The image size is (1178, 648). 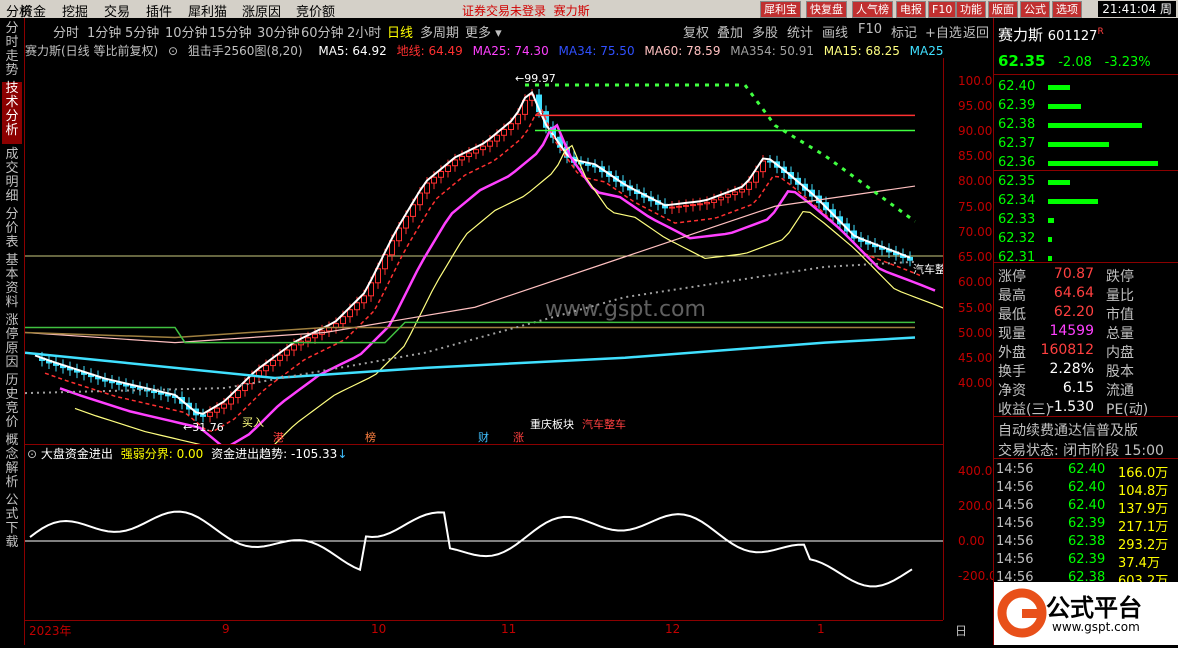 What do you see at coordinates (765, 31) in the screenshot?
I see `button-multi-stock: 多股` at bounding box center [765, 31].